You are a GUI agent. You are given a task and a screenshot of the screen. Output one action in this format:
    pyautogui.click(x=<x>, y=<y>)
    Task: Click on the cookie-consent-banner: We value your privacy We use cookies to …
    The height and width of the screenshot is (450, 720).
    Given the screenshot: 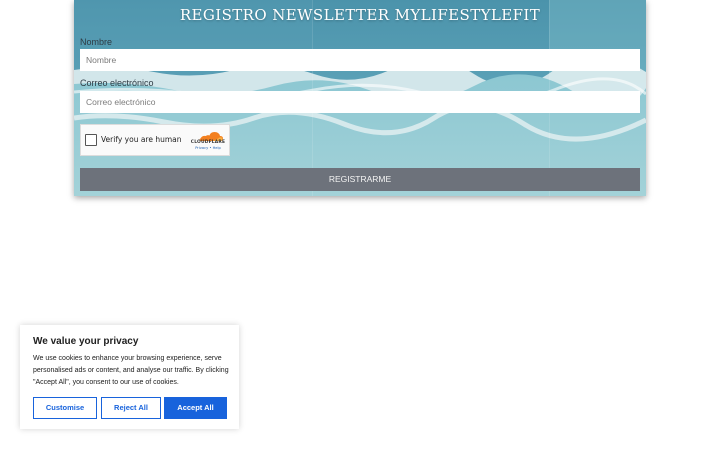 What is the action you would take?
    pyautogui.click(x=129, y=377)
    